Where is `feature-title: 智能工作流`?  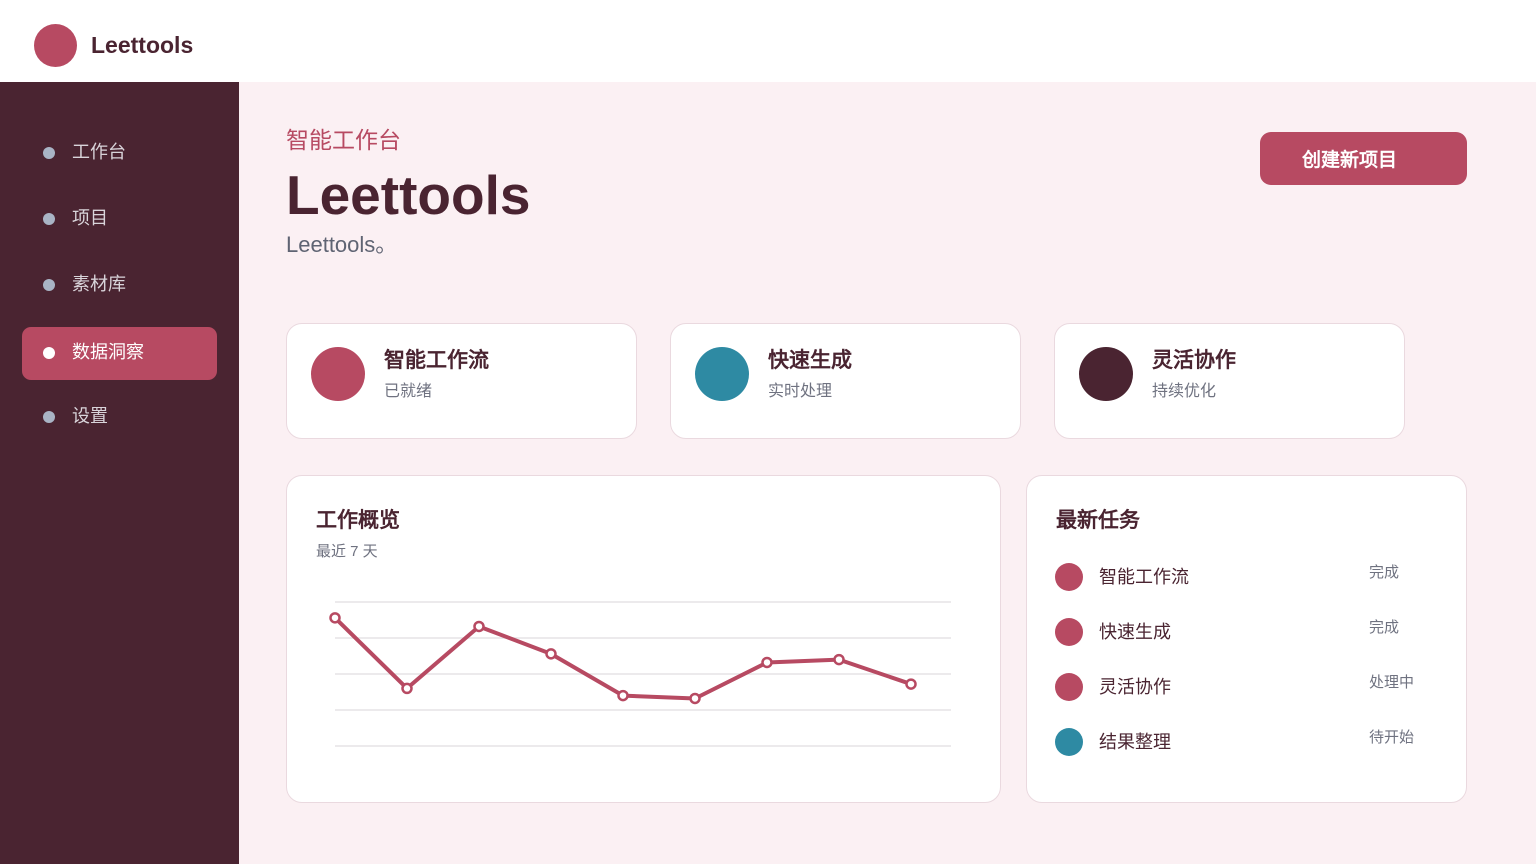 feature-title: 智能工作流 is located at coordinates (436, 360).